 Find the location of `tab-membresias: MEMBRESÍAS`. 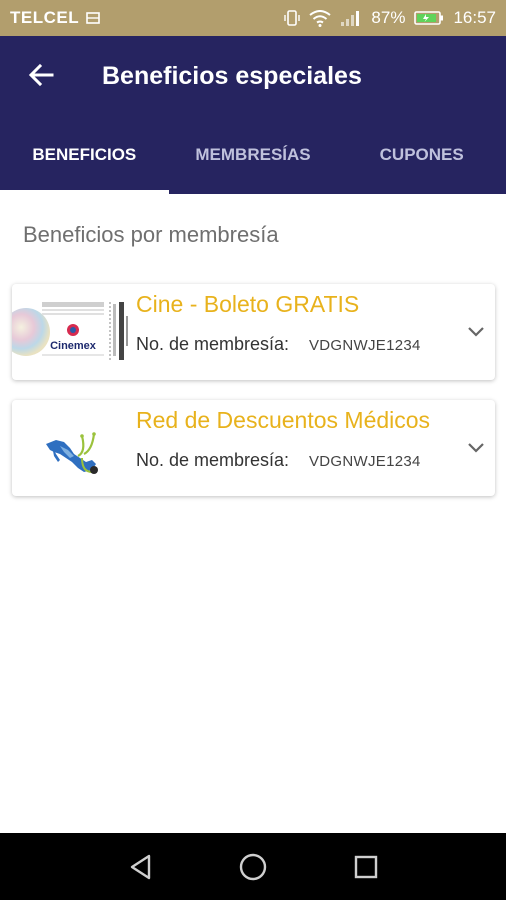

tab-membresias: MEMBRESÍAS is located at coordinates (253, 163).